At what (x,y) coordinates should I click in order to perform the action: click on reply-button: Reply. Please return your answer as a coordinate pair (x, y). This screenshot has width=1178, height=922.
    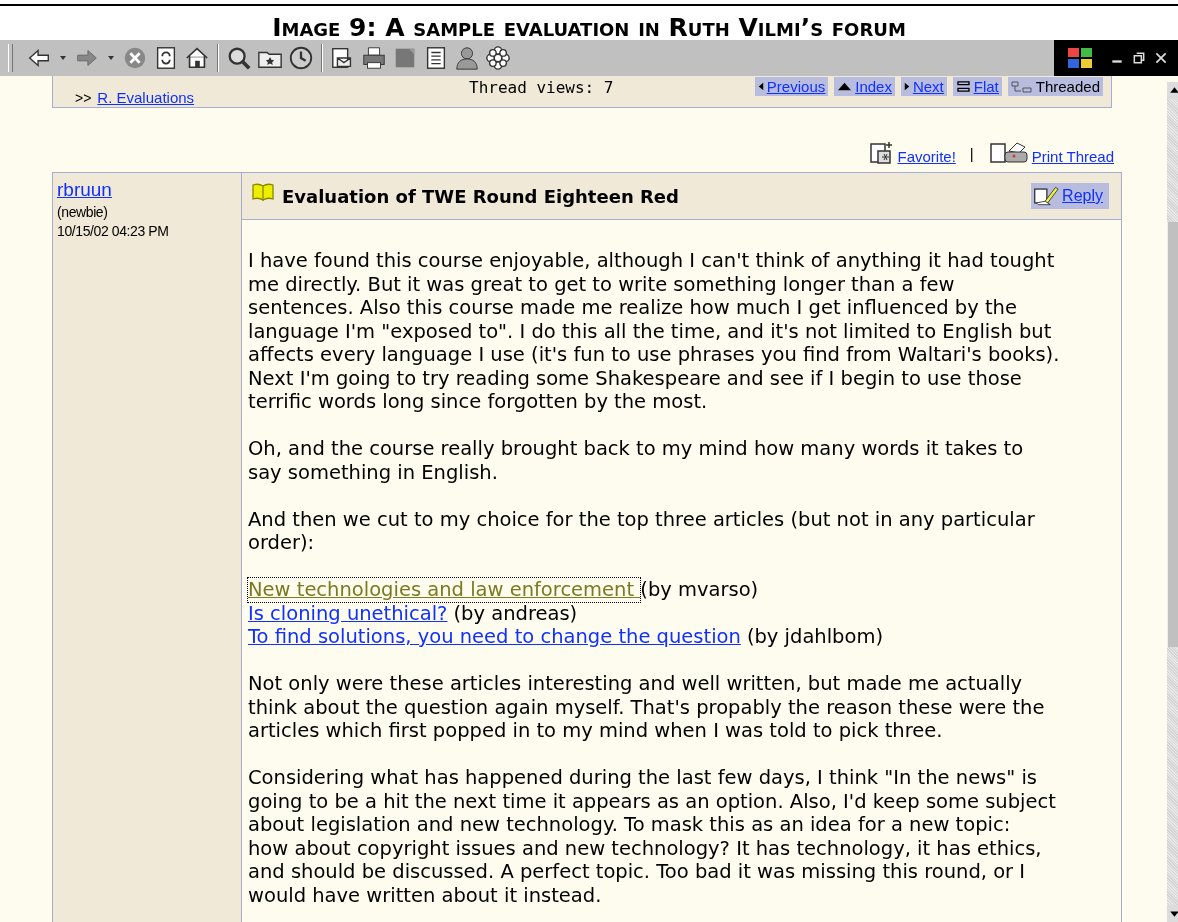
    Looking at the image, I should click on (1070, 196).